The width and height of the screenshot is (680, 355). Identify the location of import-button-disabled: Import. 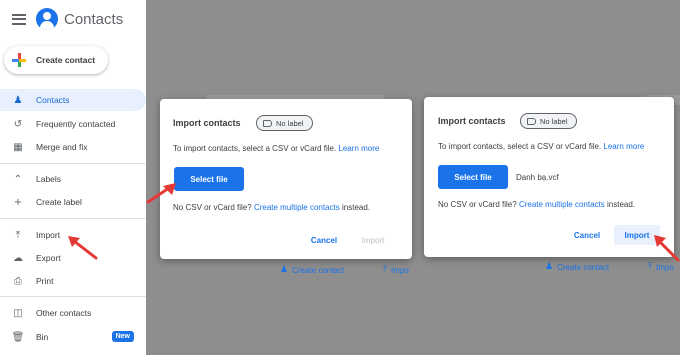
(373, 240).